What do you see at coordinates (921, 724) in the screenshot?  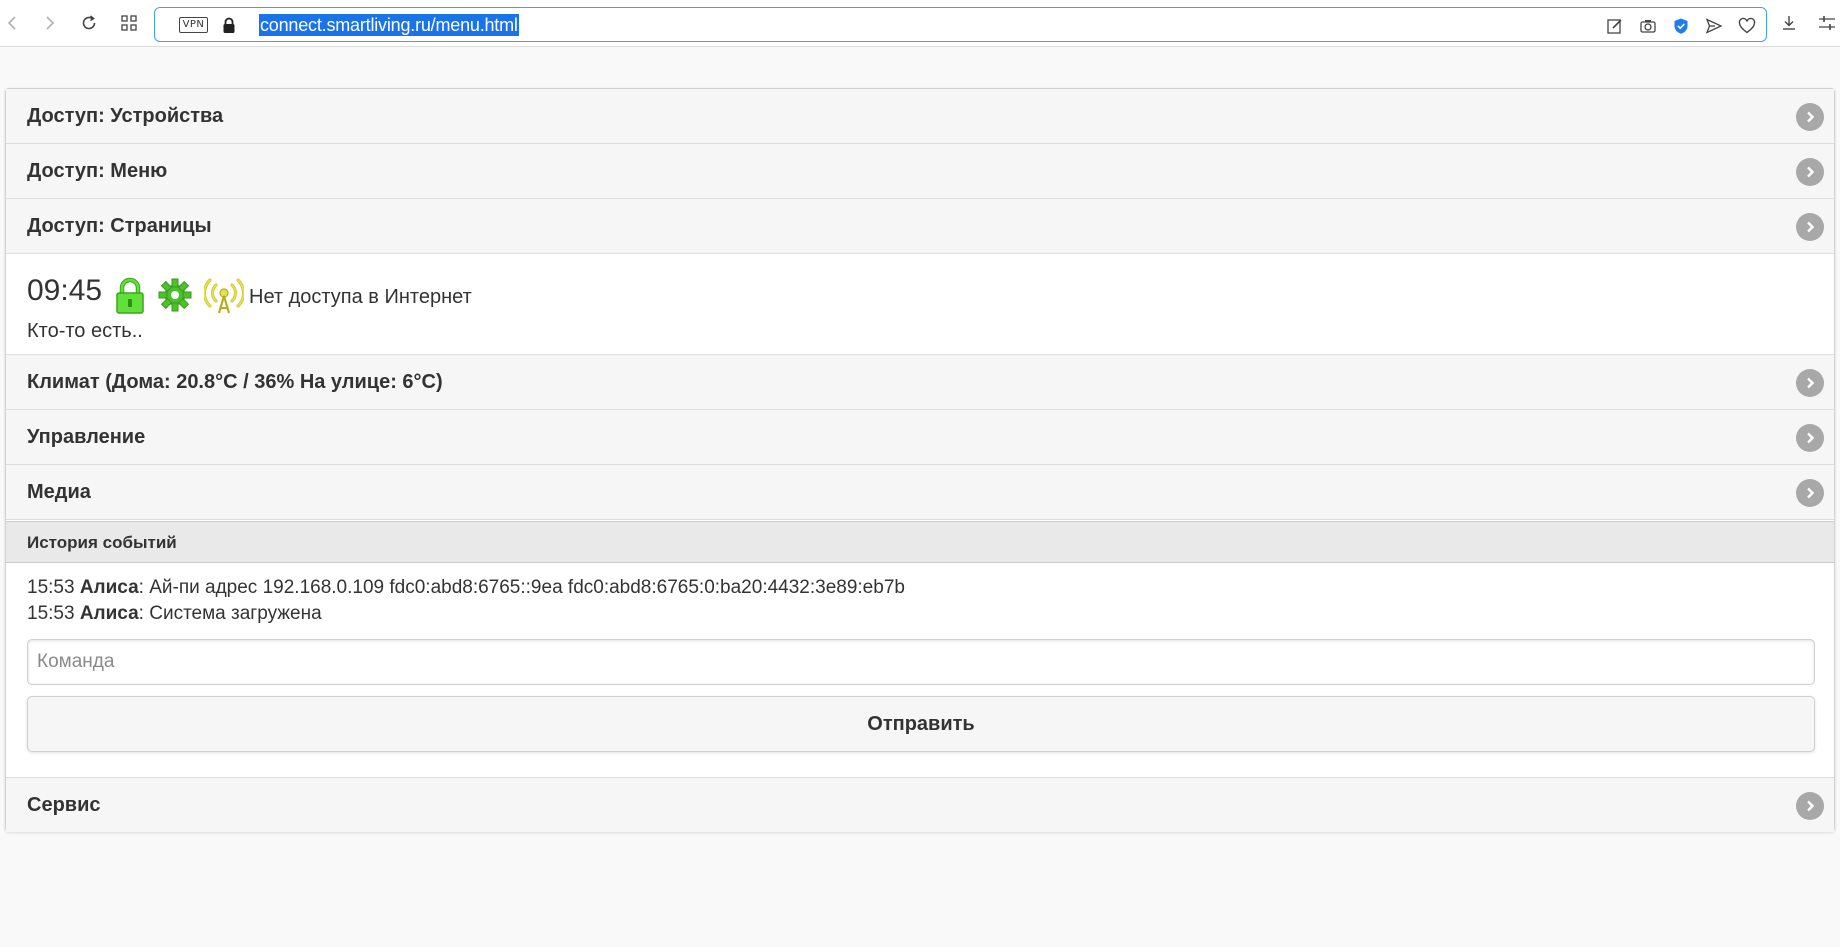 I see `send-button: Отправить` at bounding box center [921, 724].